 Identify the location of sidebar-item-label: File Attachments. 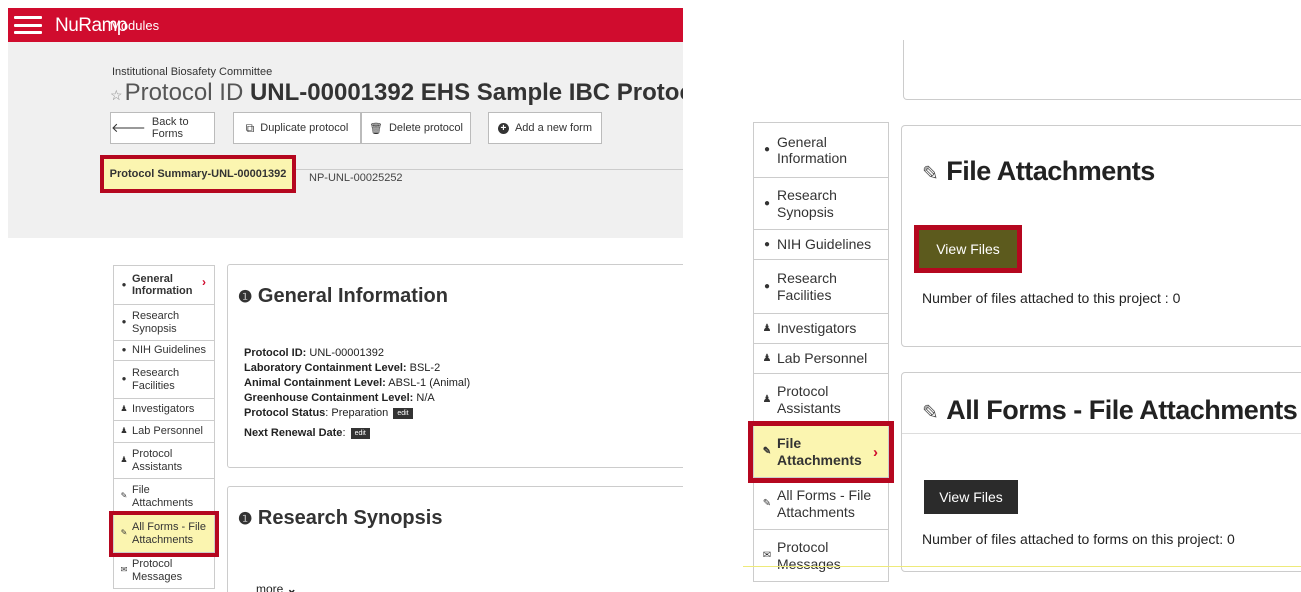
(819, 451).